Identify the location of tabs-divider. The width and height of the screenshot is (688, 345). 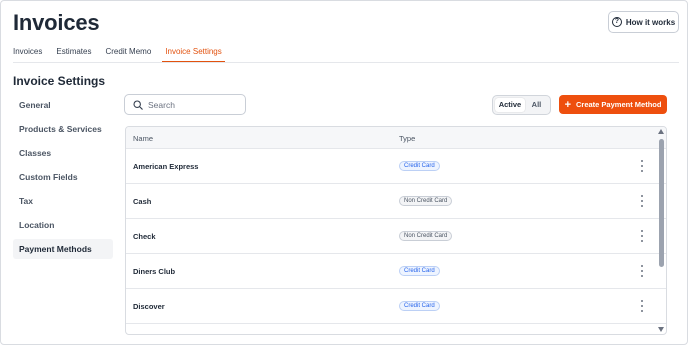
(346, 62).